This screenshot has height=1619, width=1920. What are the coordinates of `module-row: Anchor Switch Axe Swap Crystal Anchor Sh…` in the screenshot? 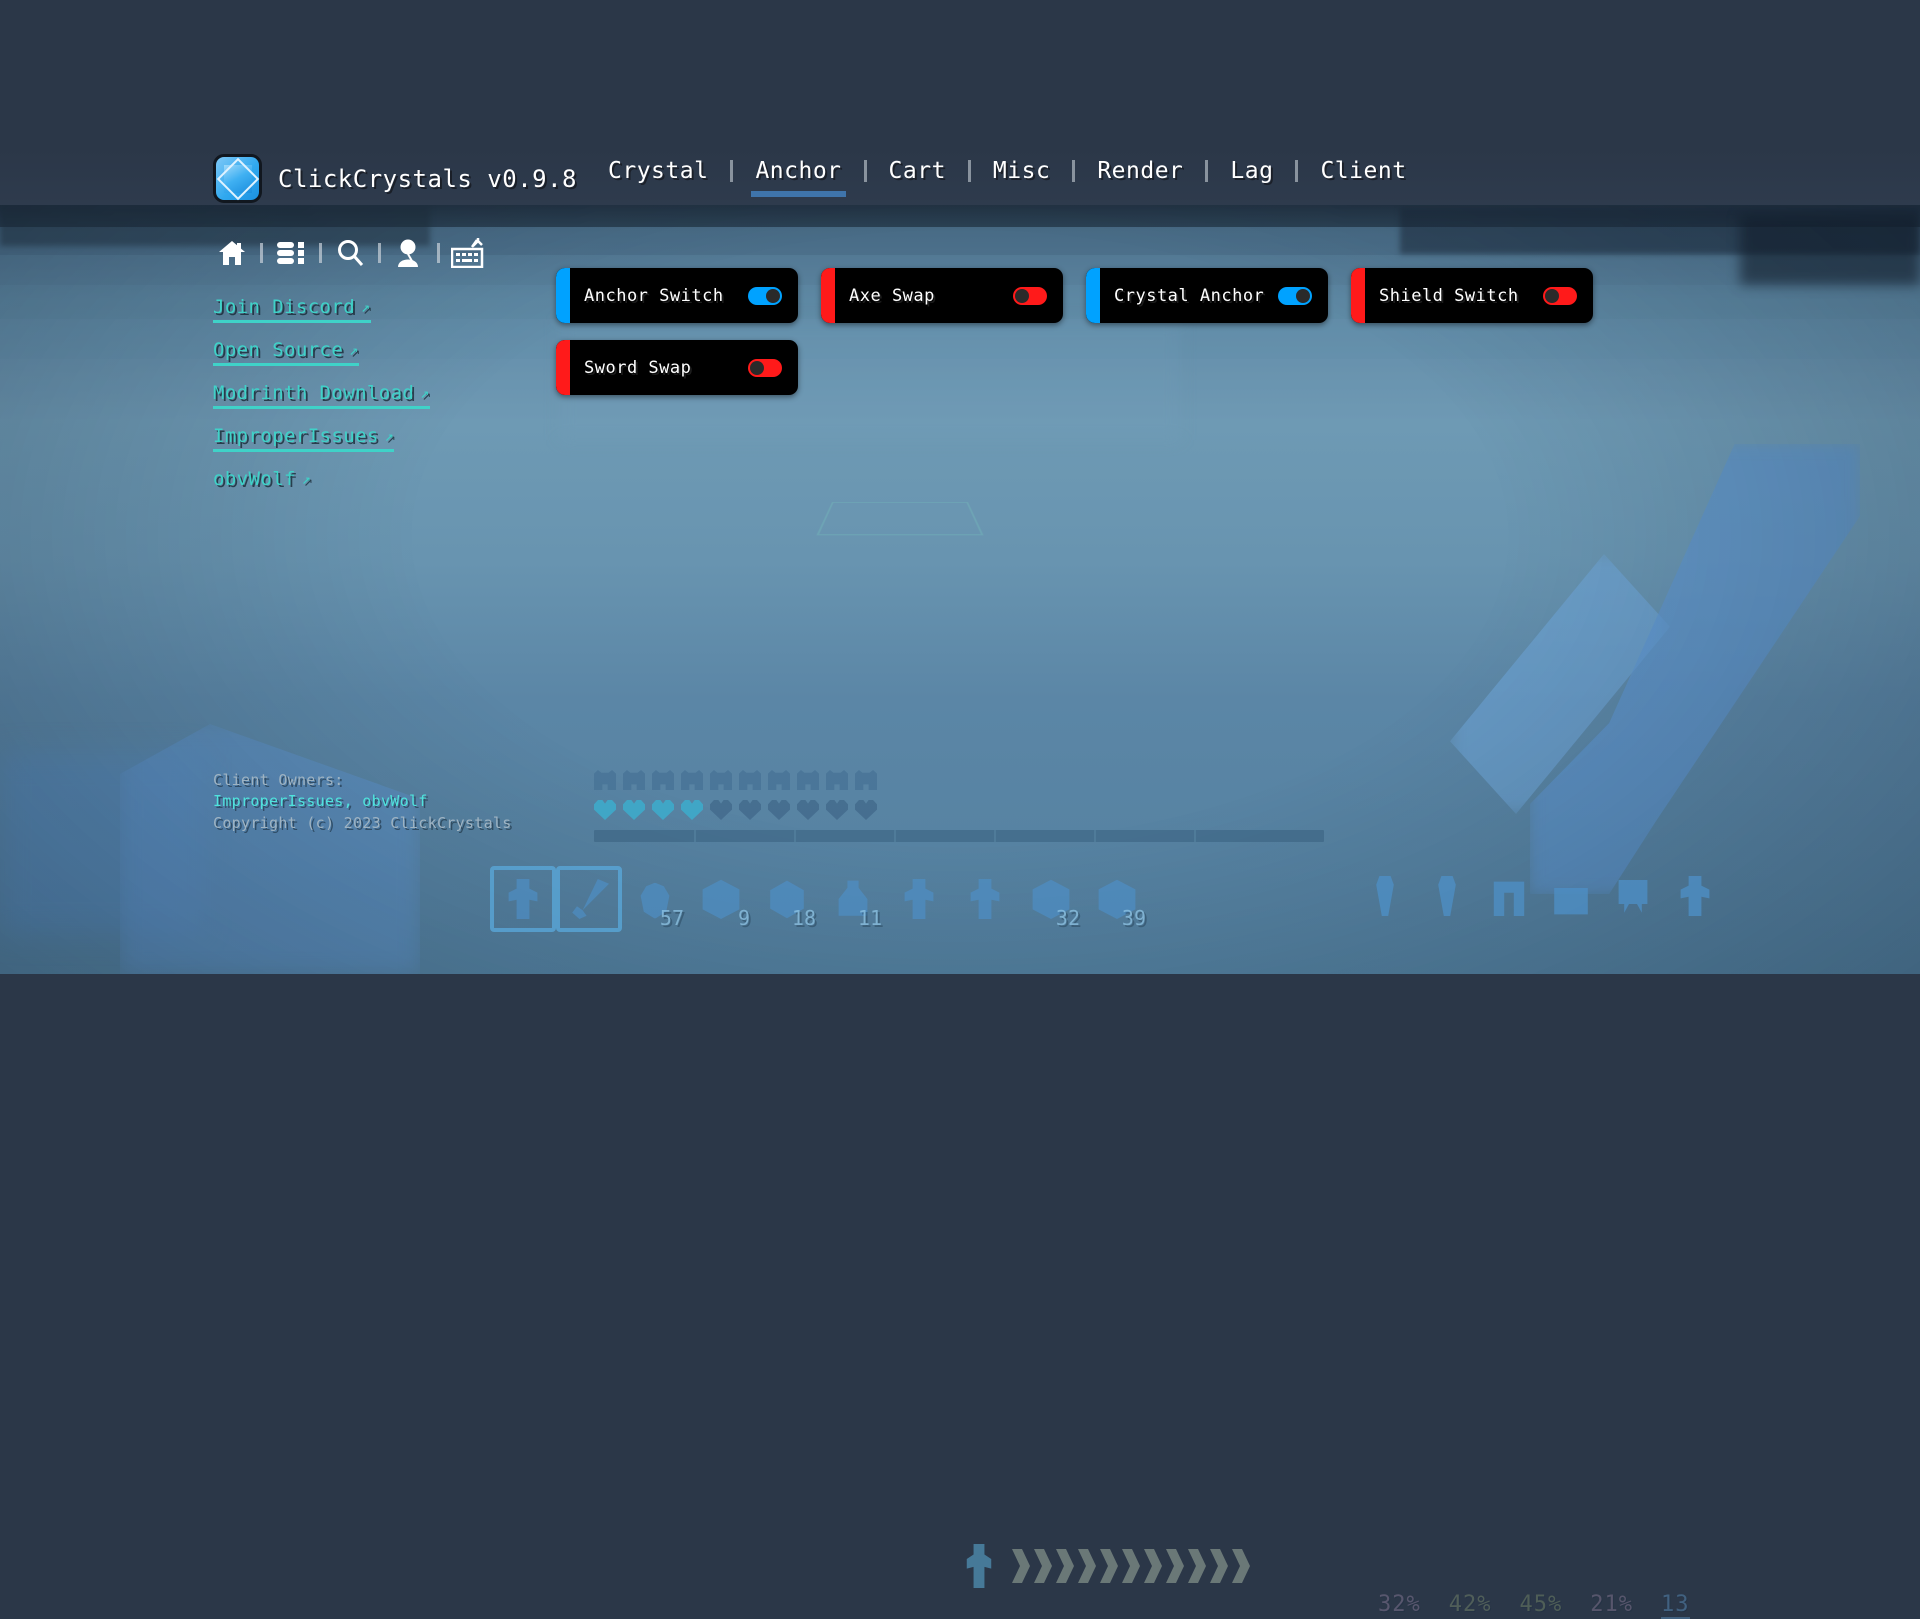 It's located at (1086, 295).